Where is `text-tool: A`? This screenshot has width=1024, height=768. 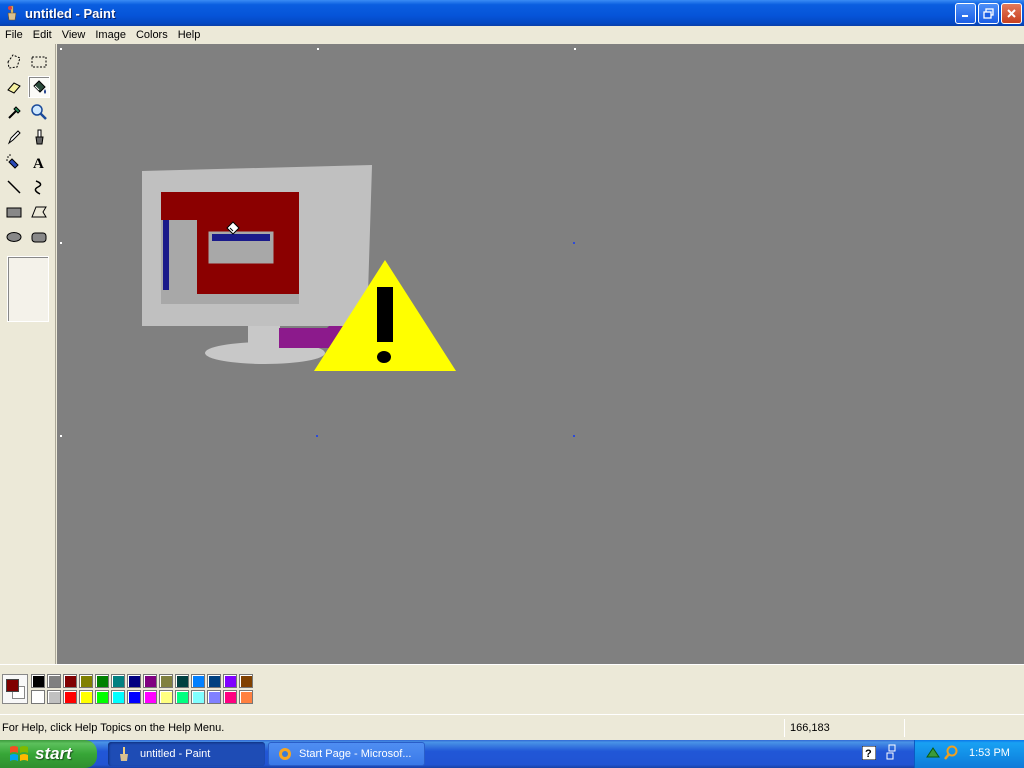
text-tool: A is located at coordinates (39, 162).